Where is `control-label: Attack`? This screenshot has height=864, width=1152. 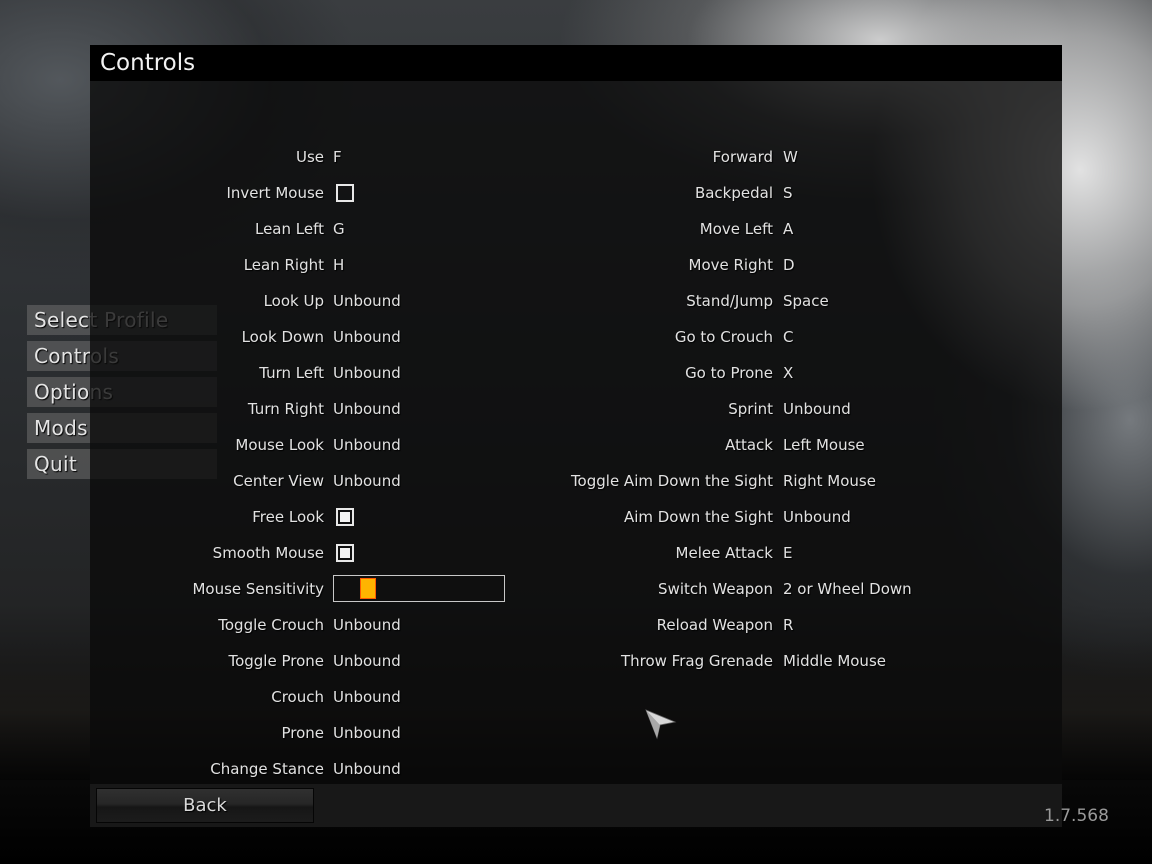 control-label: Attack is located at coordinates (749, 445).